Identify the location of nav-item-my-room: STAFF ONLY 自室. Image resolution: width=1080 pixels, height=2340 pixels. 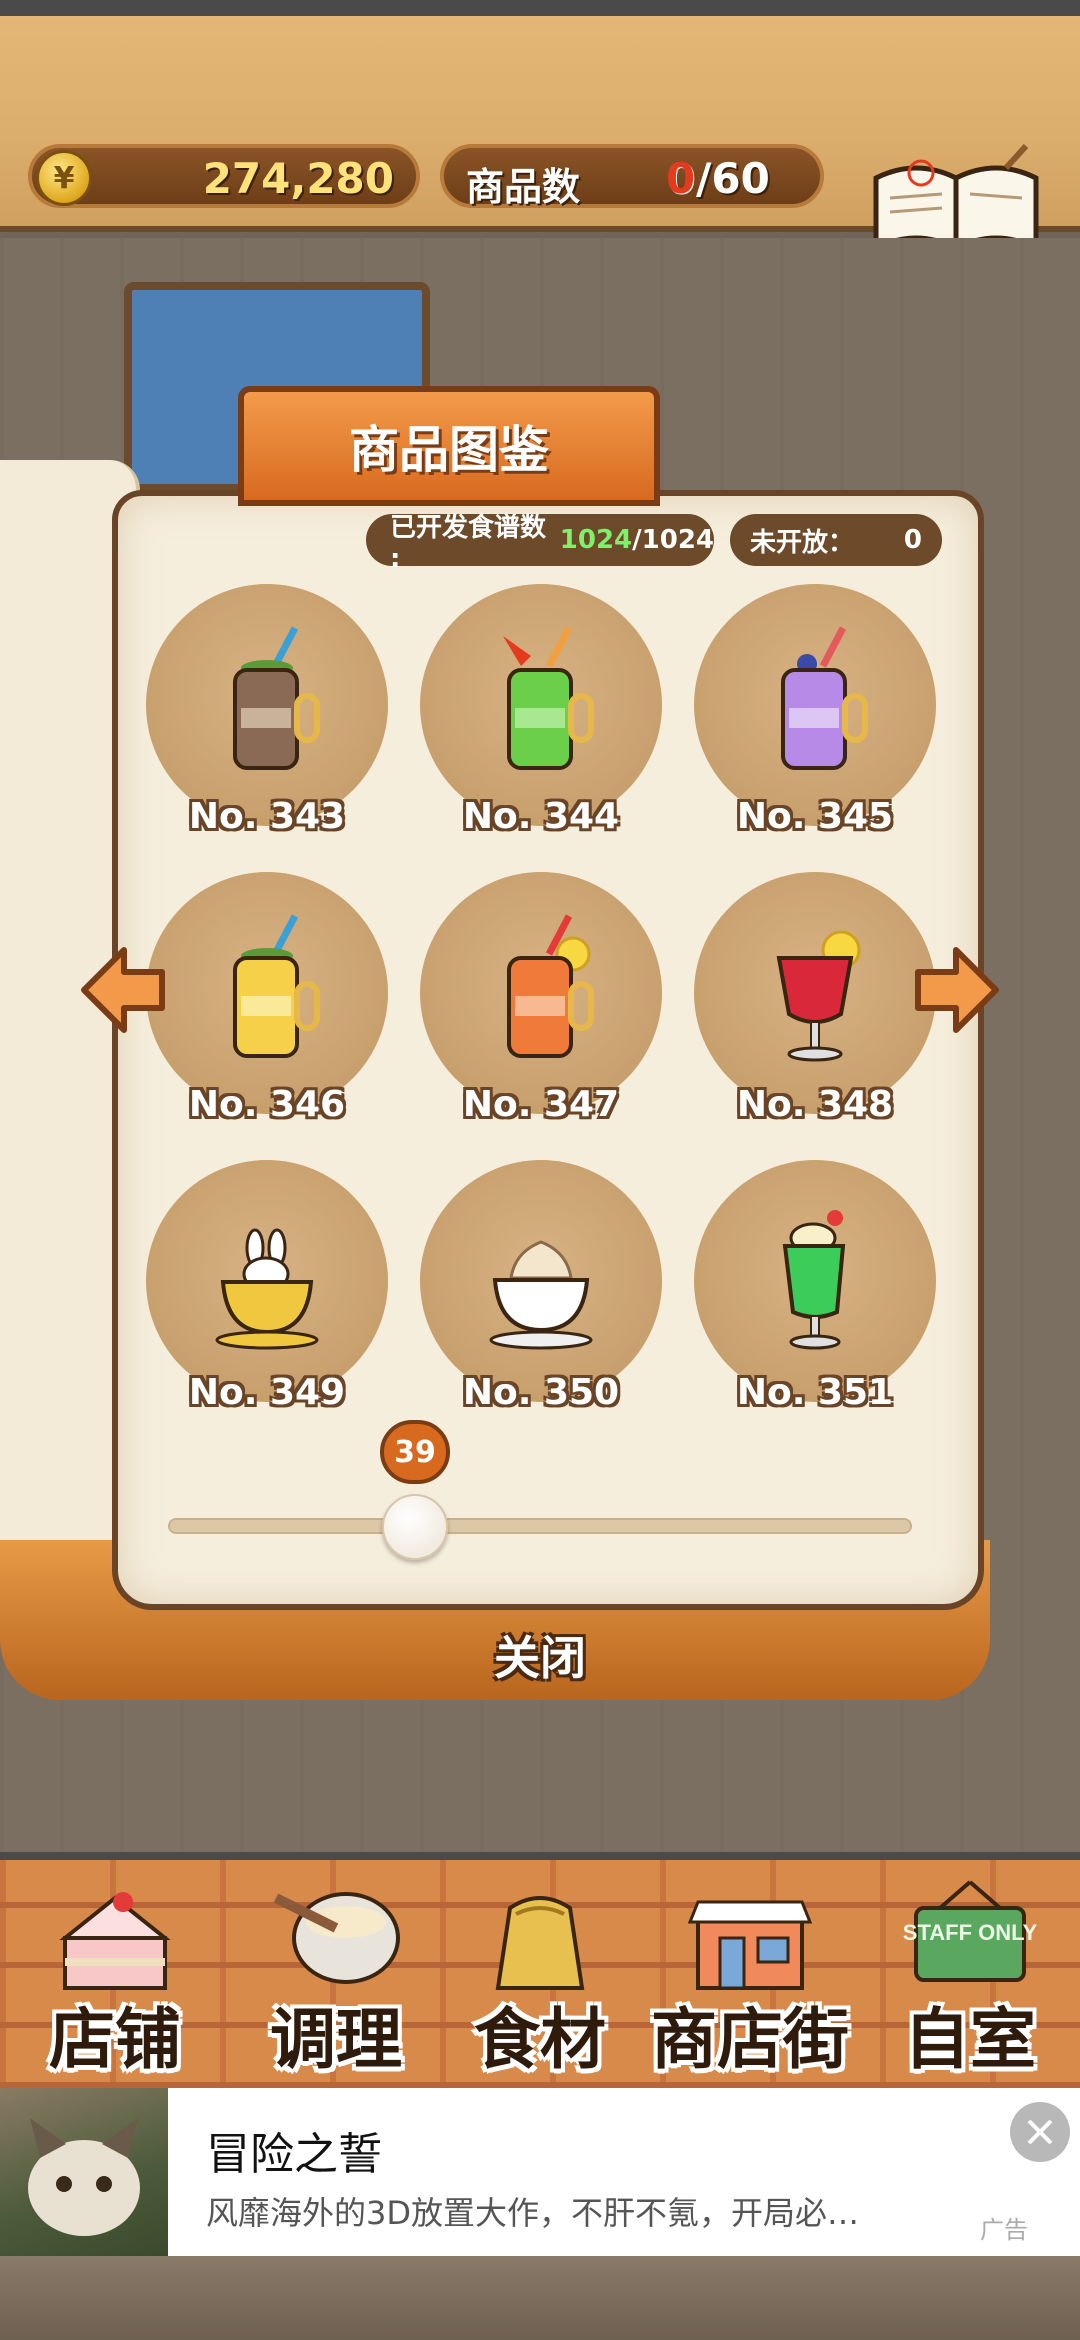
(970, 1983).